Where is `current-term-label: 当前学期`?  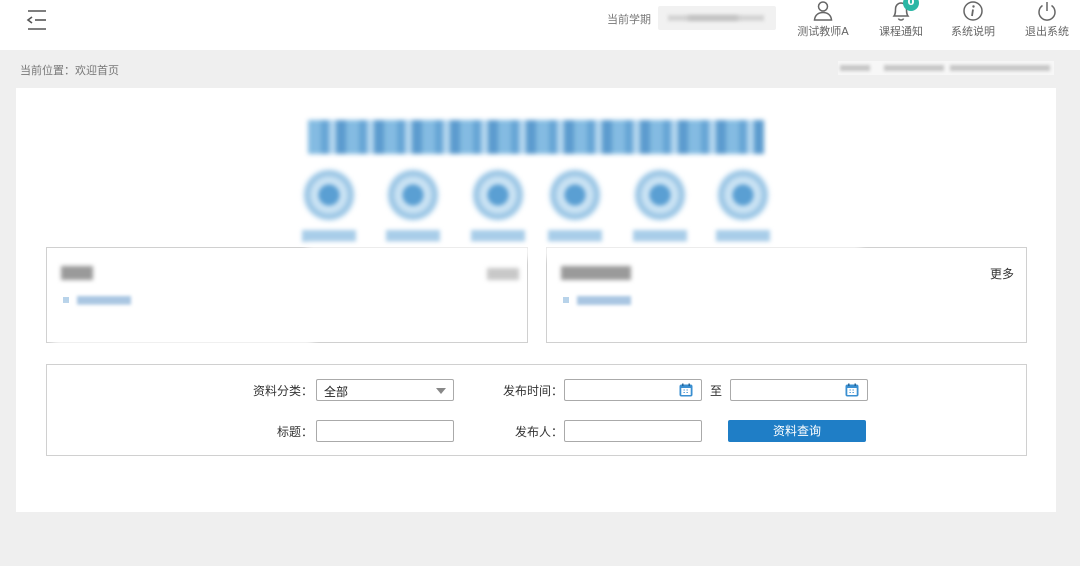
current-term-label: 当前学期 is located at coordinates (629, 19).